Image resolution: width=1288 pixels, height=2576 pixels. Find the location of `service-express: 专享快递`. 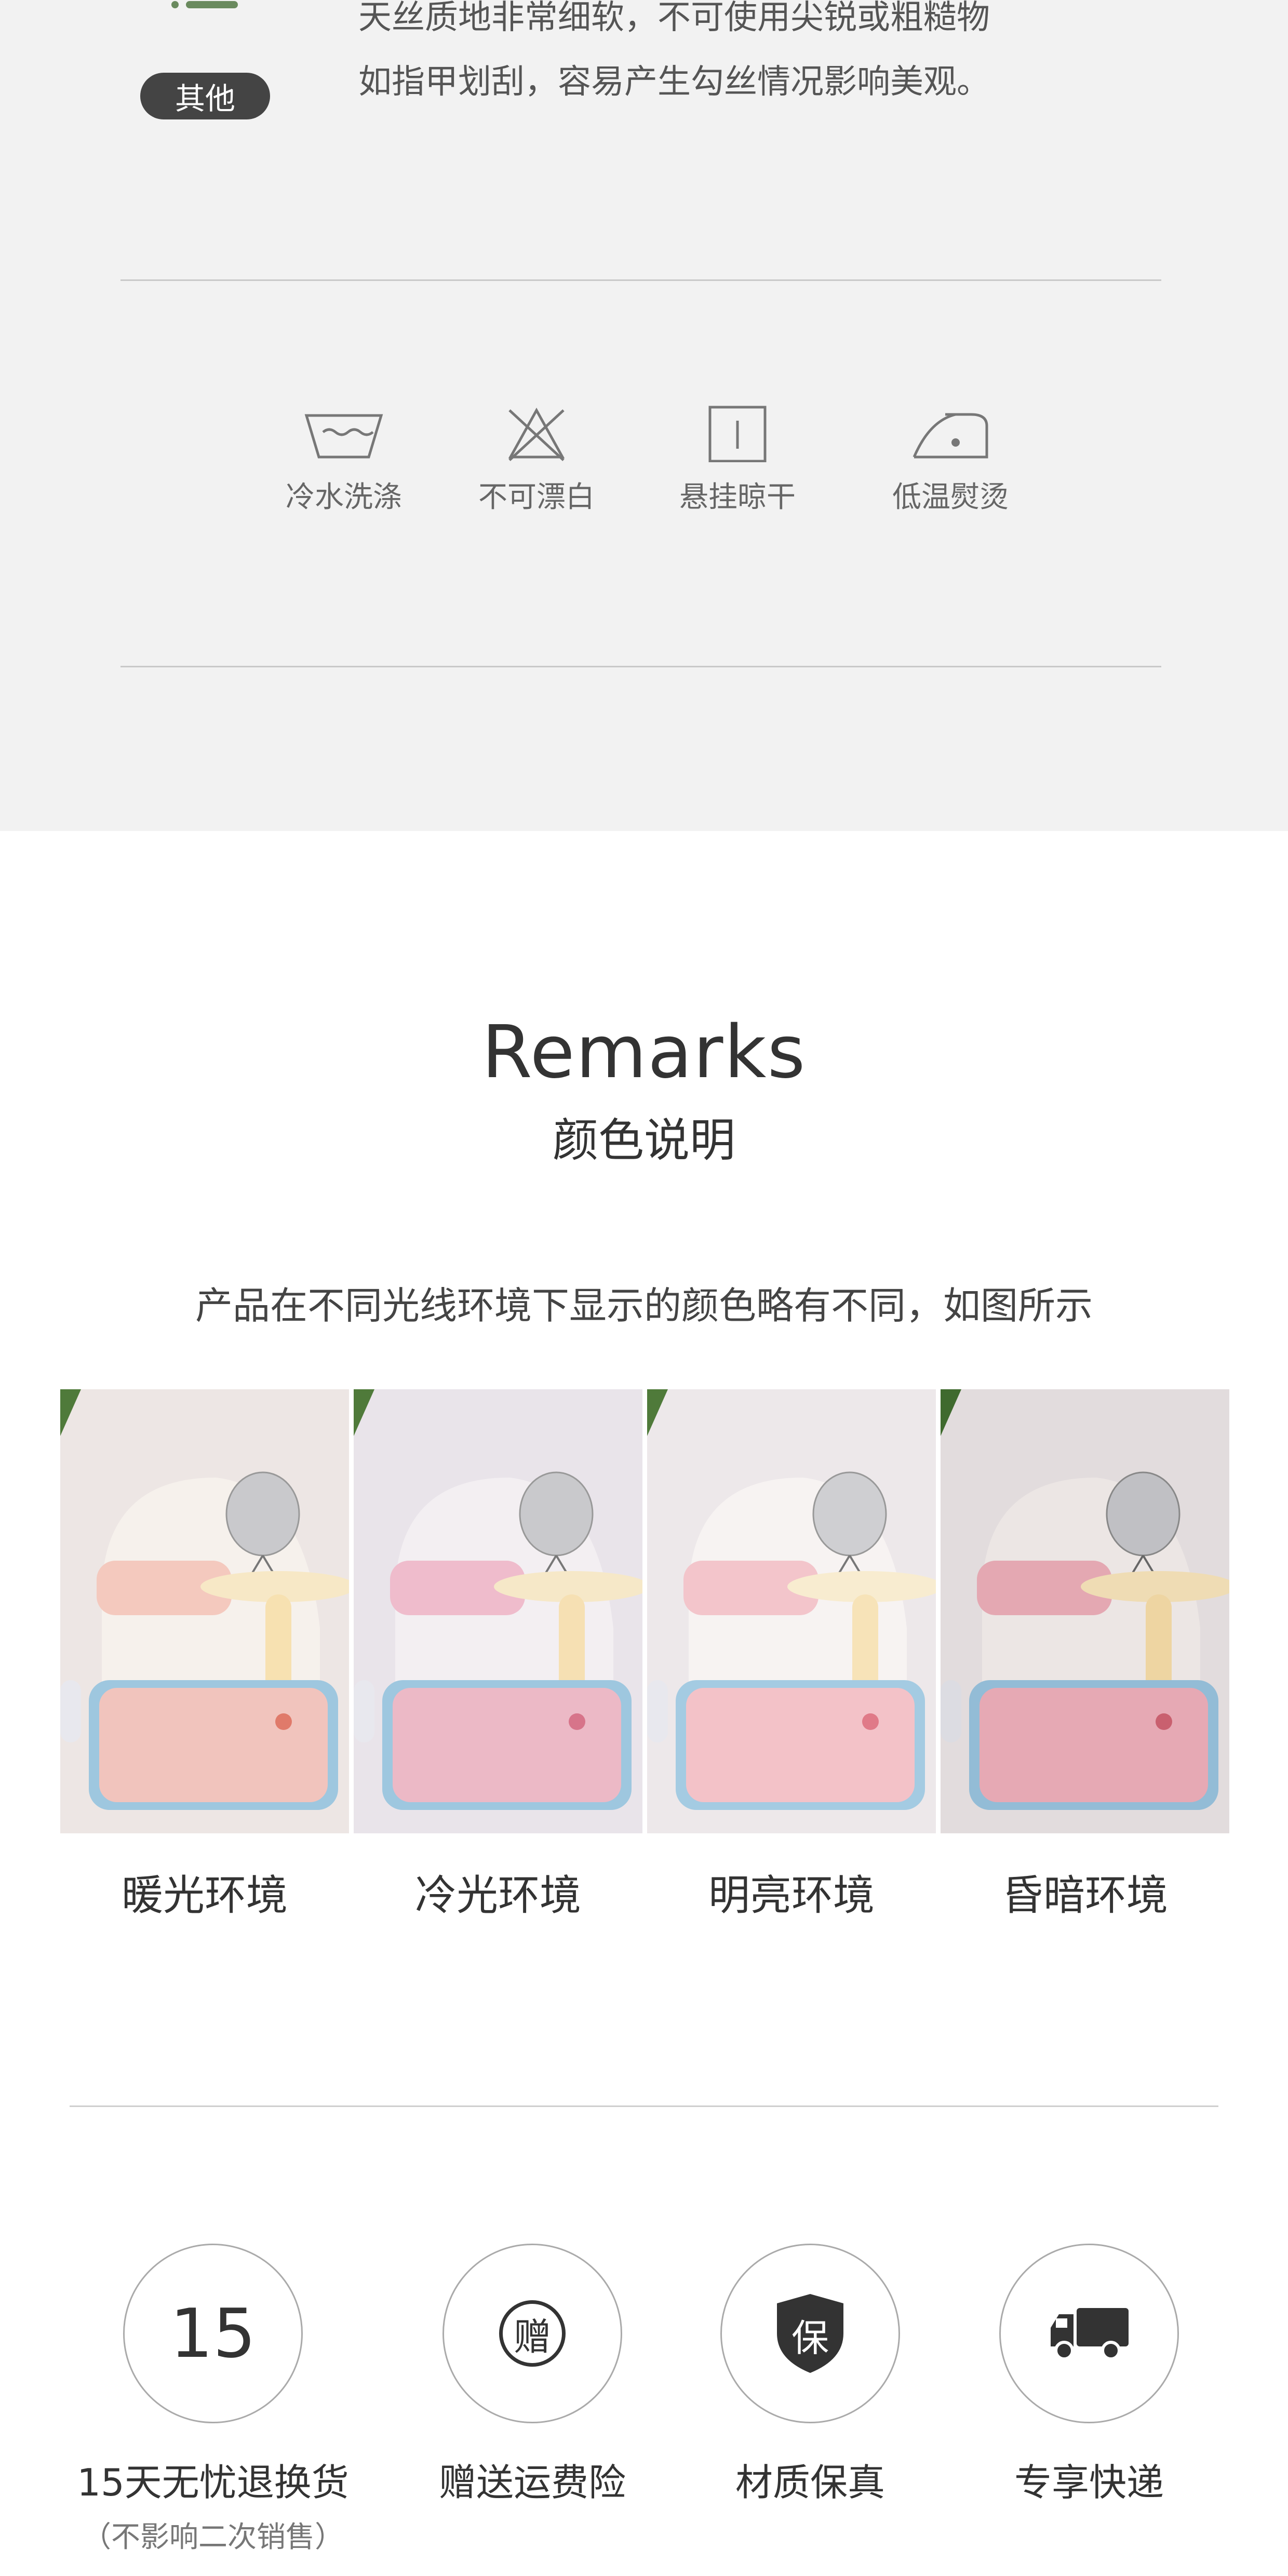

service-express: 专享快递 is located at coordinates (1090, 2375).